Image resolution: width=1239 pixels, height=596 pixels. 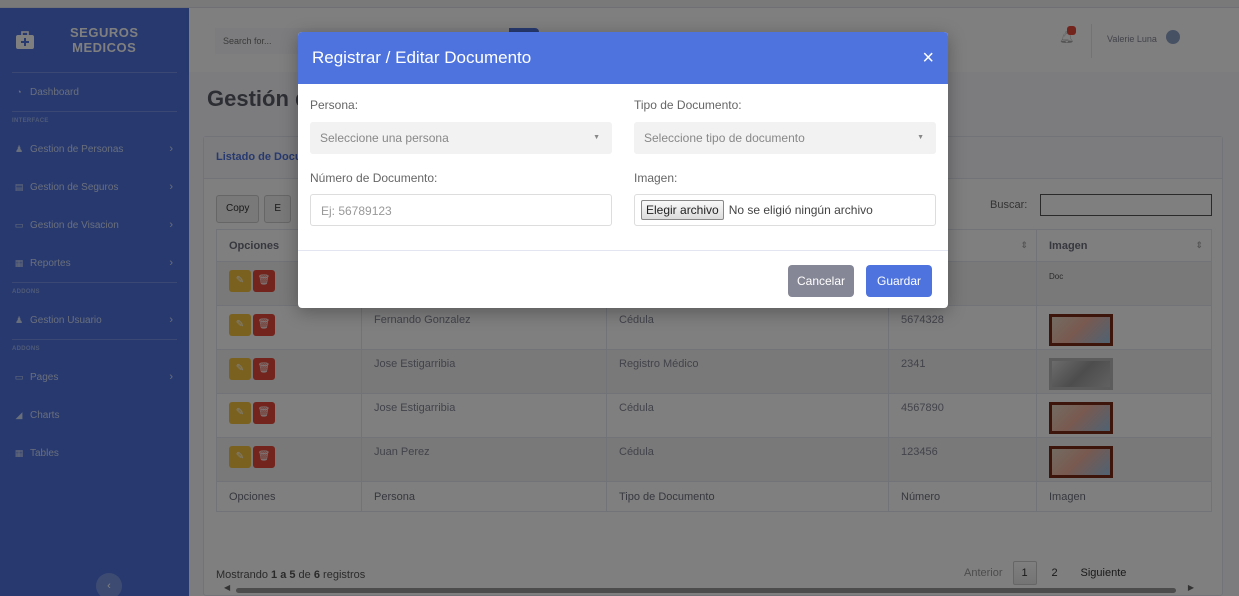 I want to click on modal-header: Registrar / Editar Documento ×, so click(x=623, y=58).